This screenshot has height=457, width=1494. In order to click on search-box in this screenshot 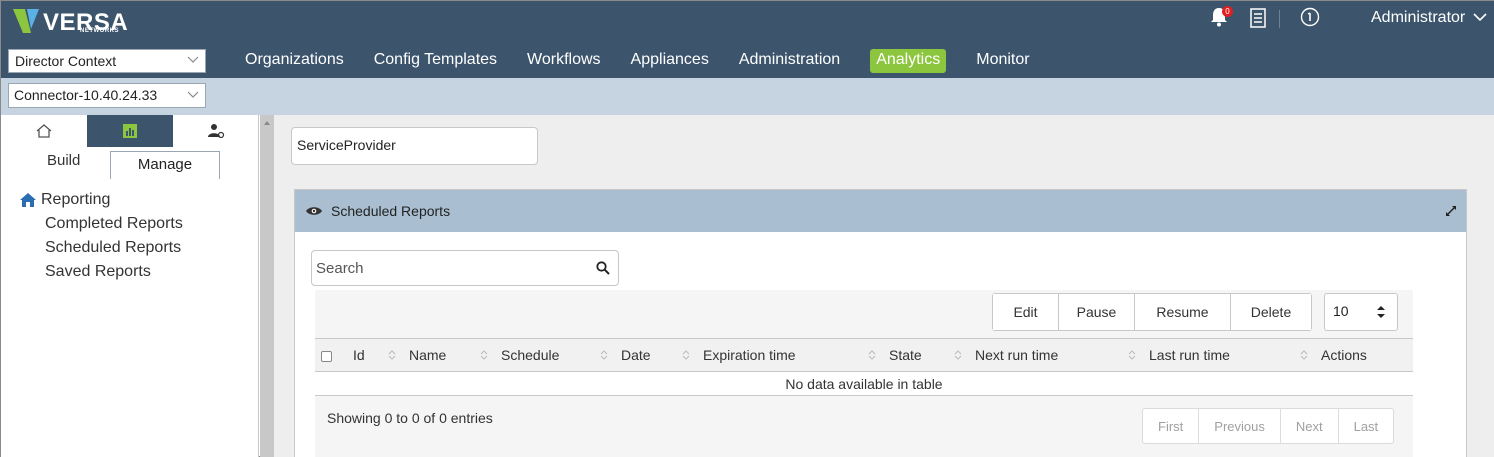, I will do `click(465, 268)`.